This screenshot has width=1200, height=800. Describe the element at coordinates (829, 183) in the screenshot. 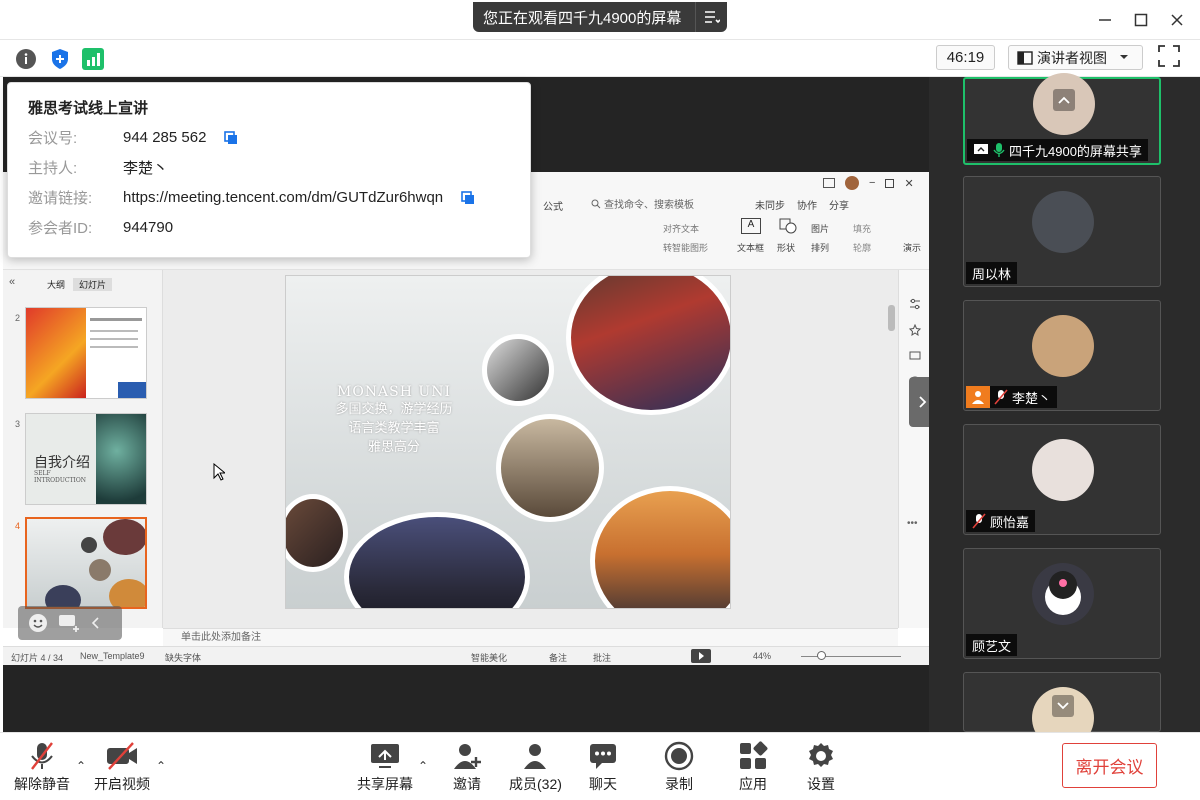

I see `ppt-layout-icon` at that location.